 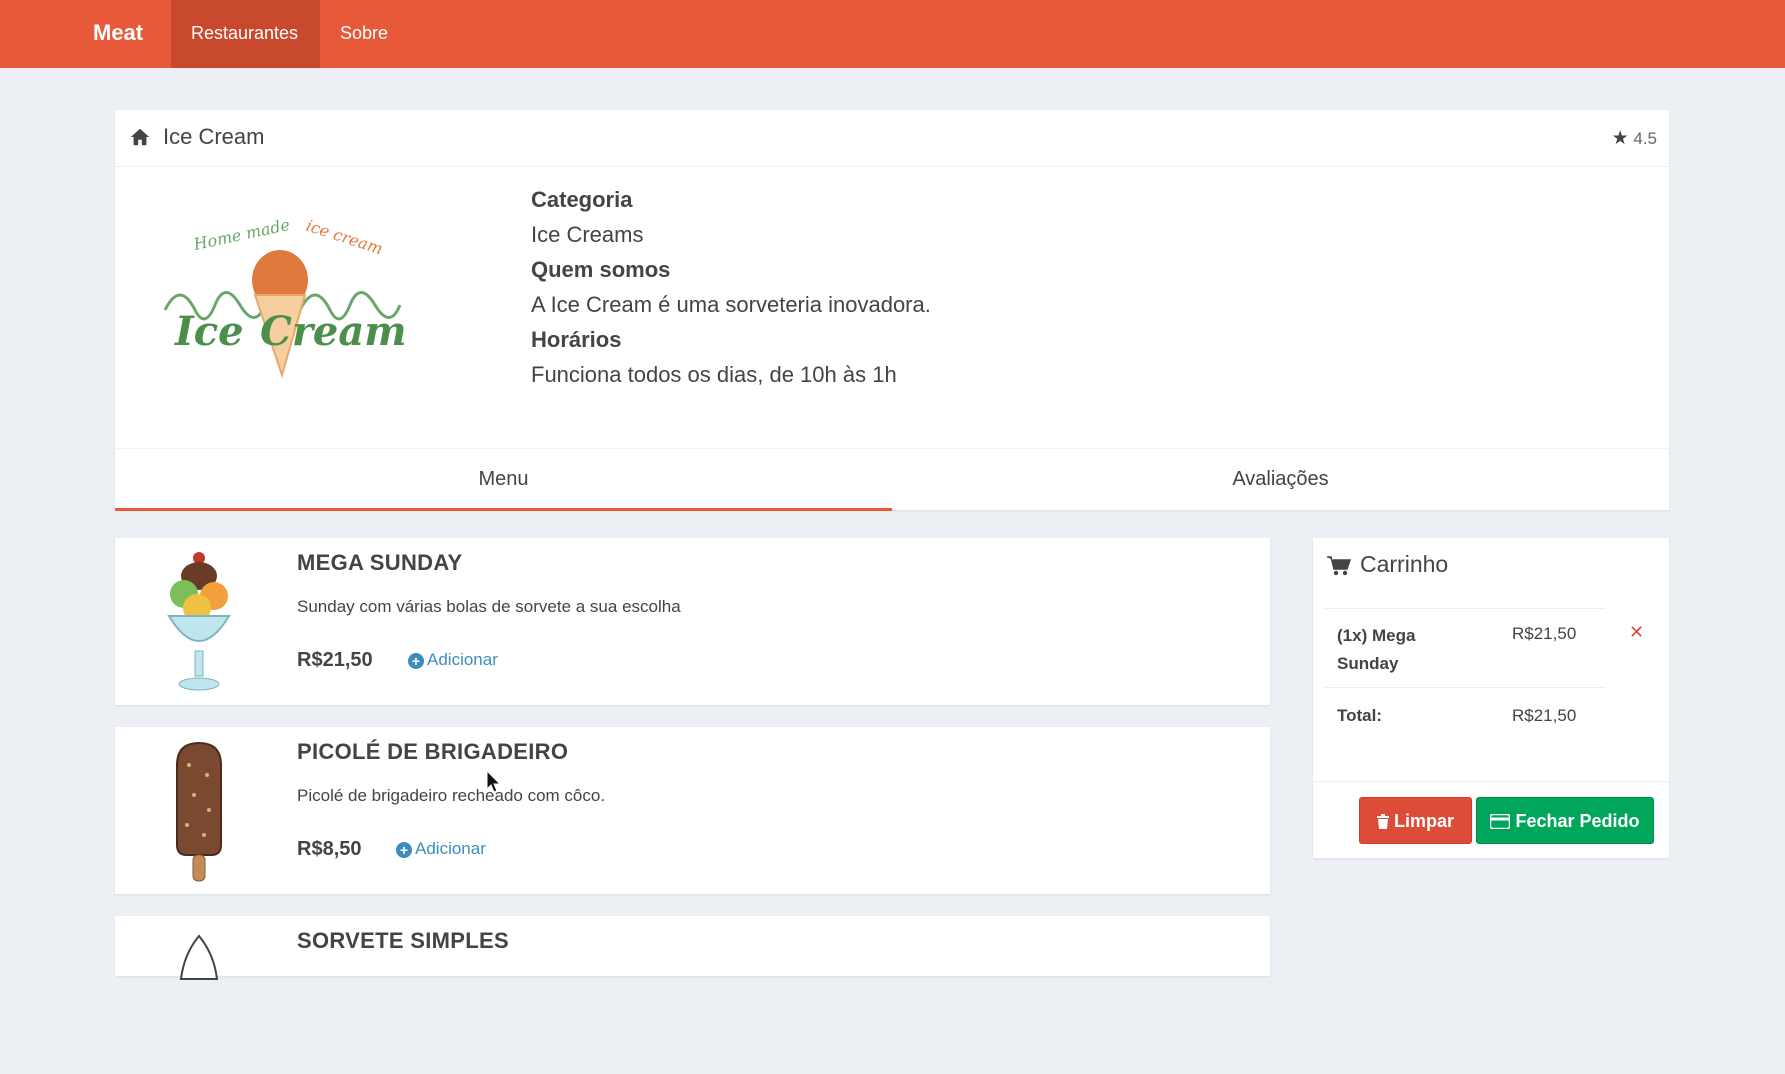 What do you see at coordinates (451, 795) in the screenshot?
I see `menu-item-description: Picolé de brigadeiro recheado com côco.` at bounding box center [451, 795].